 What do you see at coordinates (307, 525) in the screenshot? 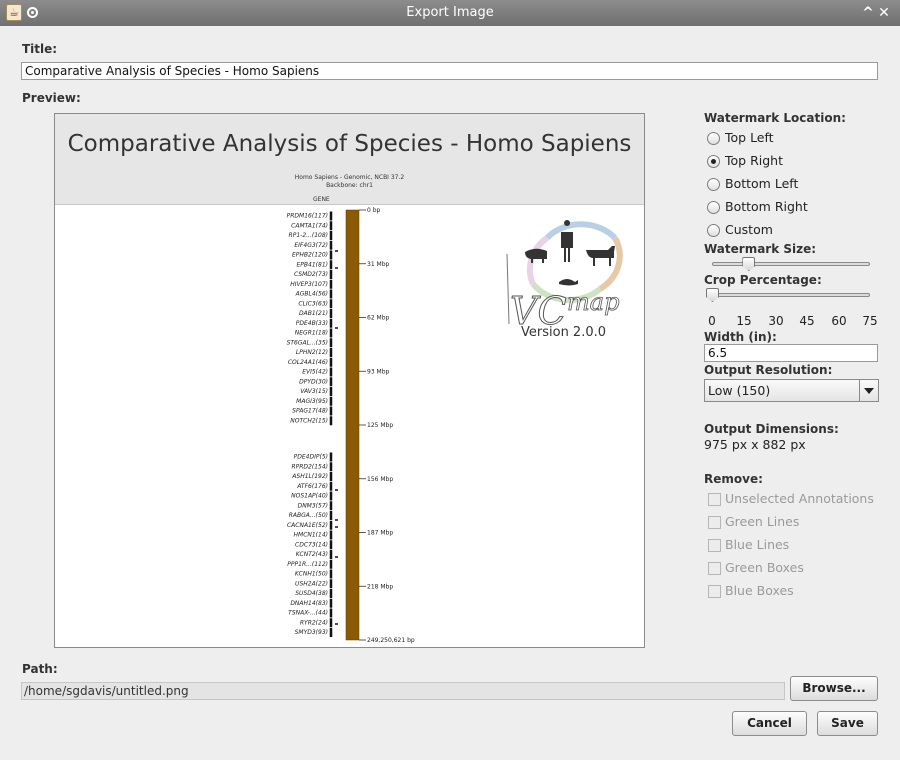
I see `gene-label: CACNA1E(52)` at bounding box center [307, 525].